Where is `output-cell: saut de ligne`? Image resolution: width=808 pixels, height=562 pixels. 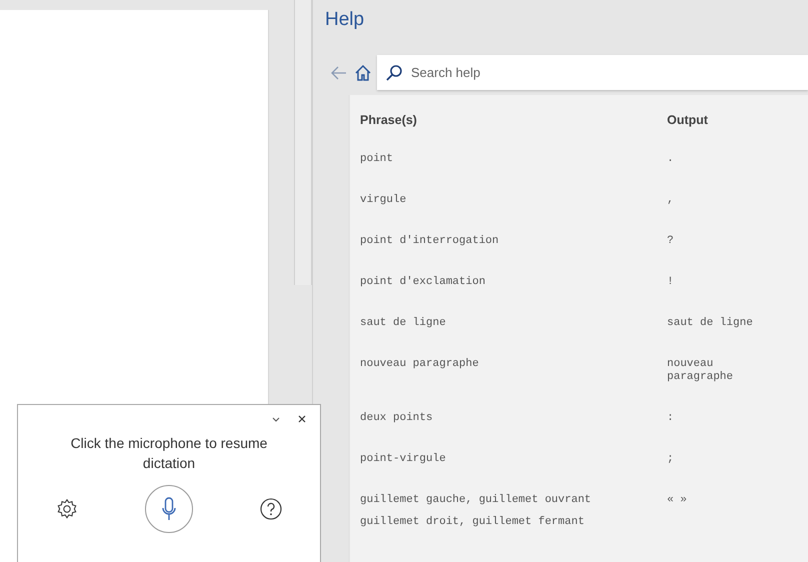
output-cell: saut de ligne is located at coordinates (710, 323).